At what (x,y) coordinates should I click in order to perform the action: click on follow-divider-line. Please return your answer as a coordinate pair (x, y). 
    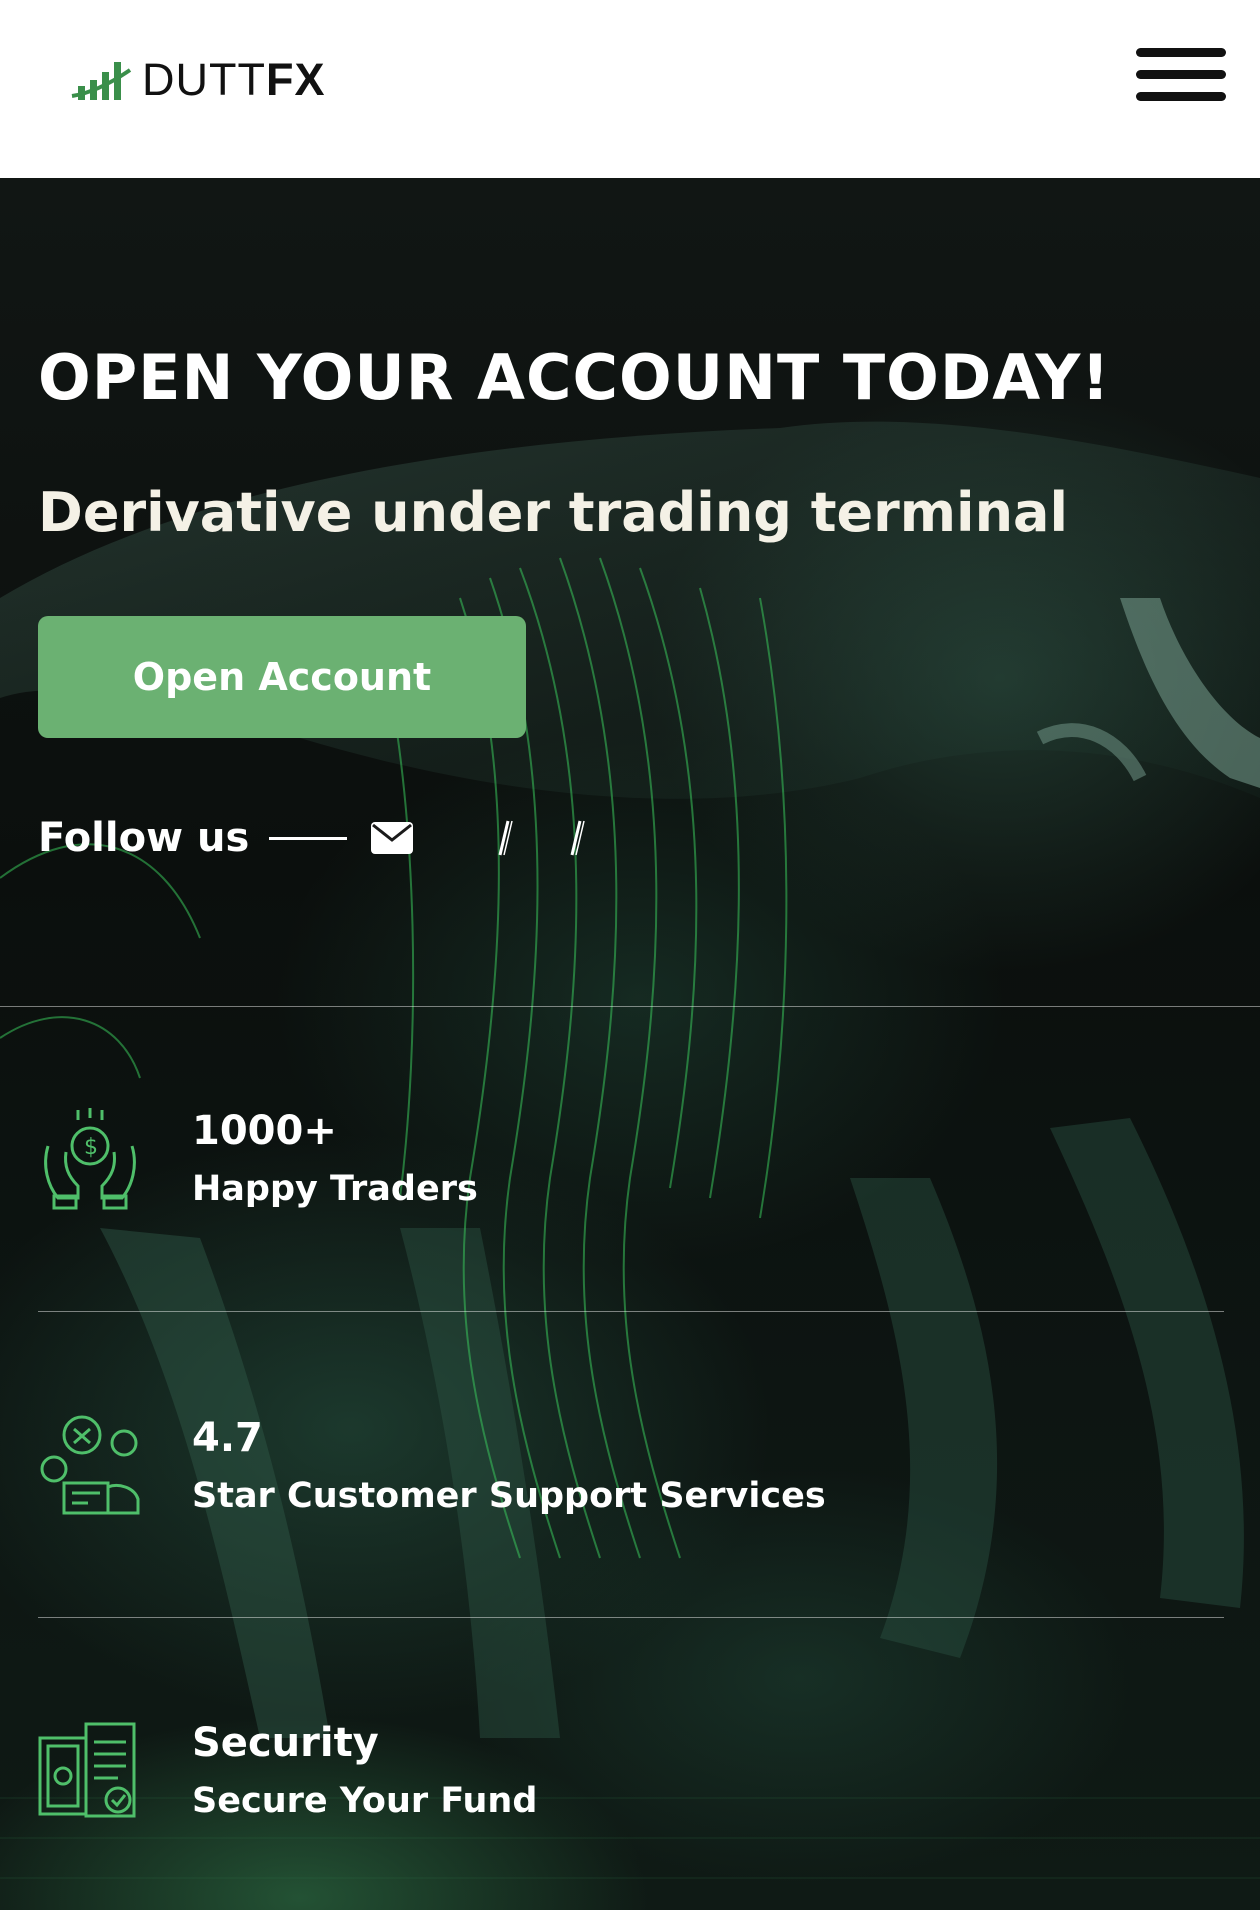
    Looking at the image, I should click on (308, 838).